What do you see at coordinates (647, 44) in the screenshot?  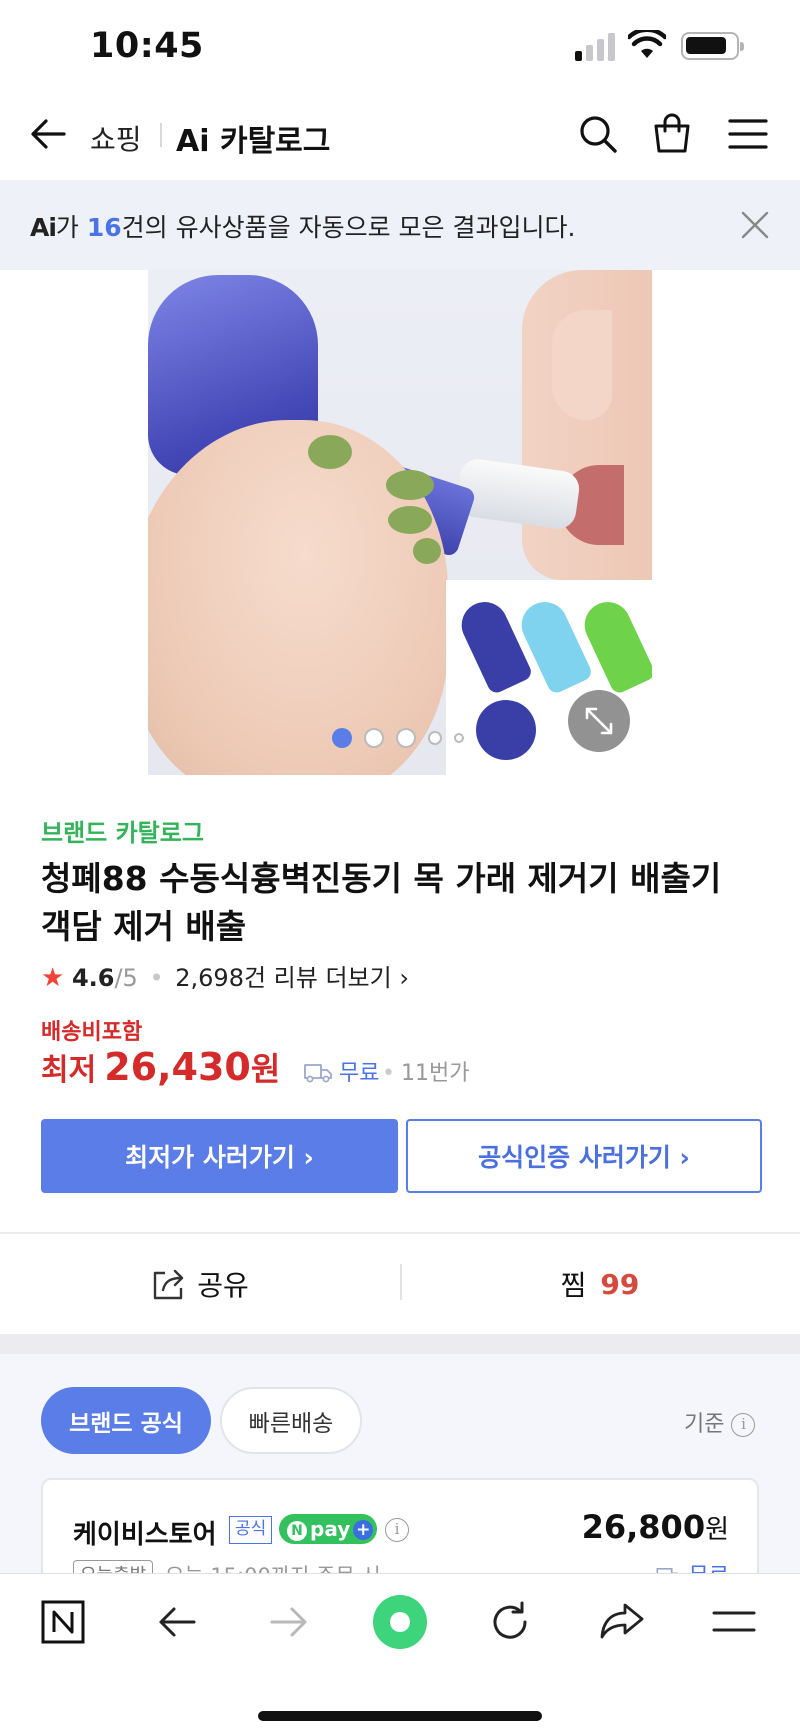 I see `wifi-icon` at bounding box center [647, 44].